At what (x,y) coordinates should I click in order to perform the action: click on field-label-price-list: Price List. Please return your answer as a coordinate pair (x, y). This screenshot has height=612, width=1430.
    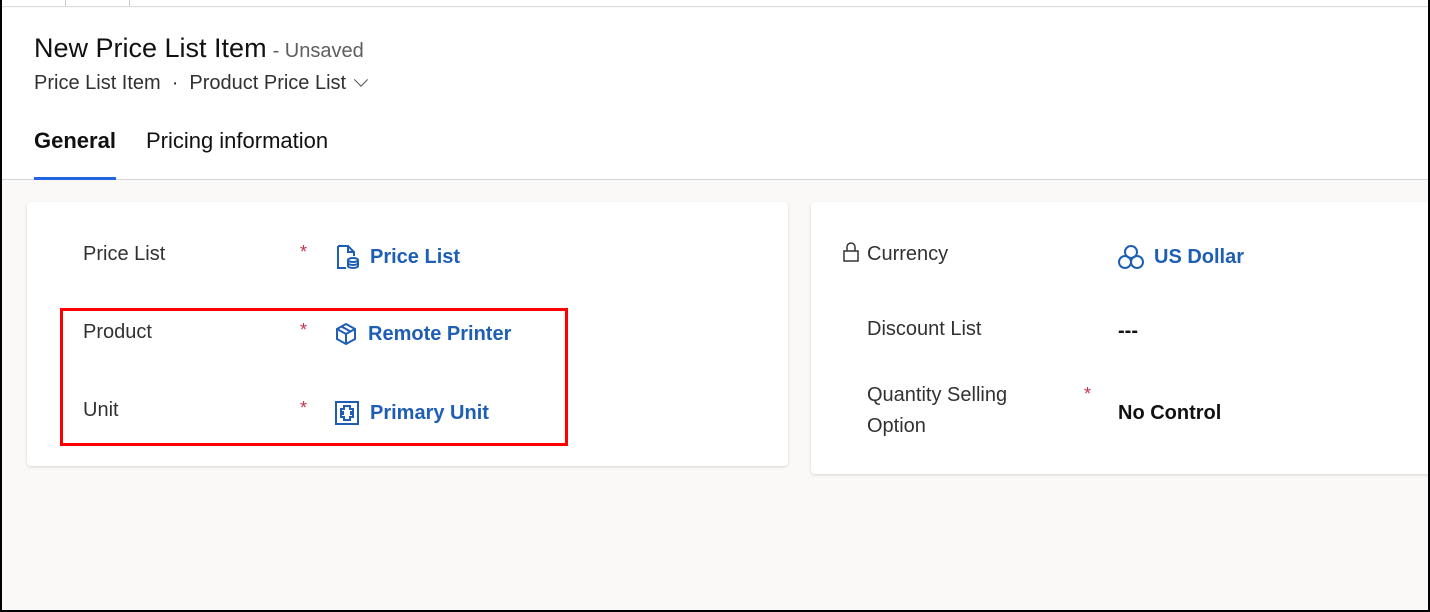
    Looking at the image, I should click on (124, 254).